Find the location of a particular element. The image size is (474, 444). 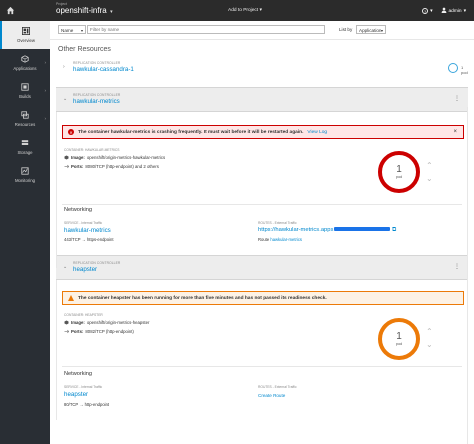

resources-icon is located at coordinates (25, 115).